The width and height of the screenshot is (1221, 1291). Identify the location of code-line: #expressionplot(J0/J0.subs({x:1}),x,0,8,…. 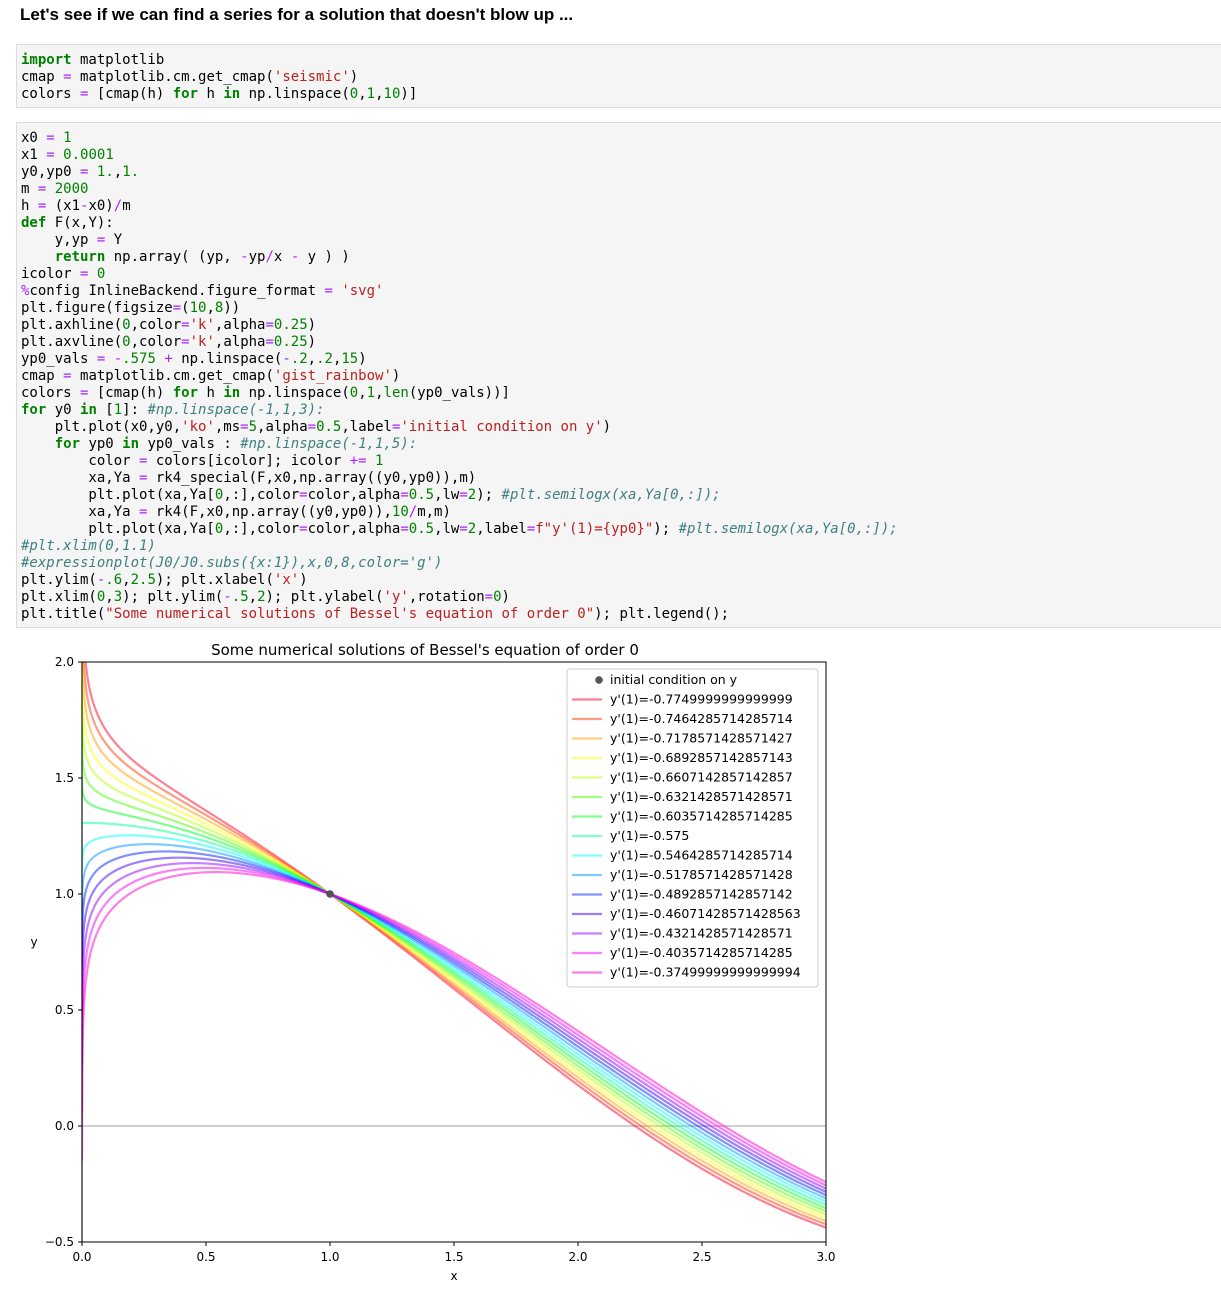
(231, 563).